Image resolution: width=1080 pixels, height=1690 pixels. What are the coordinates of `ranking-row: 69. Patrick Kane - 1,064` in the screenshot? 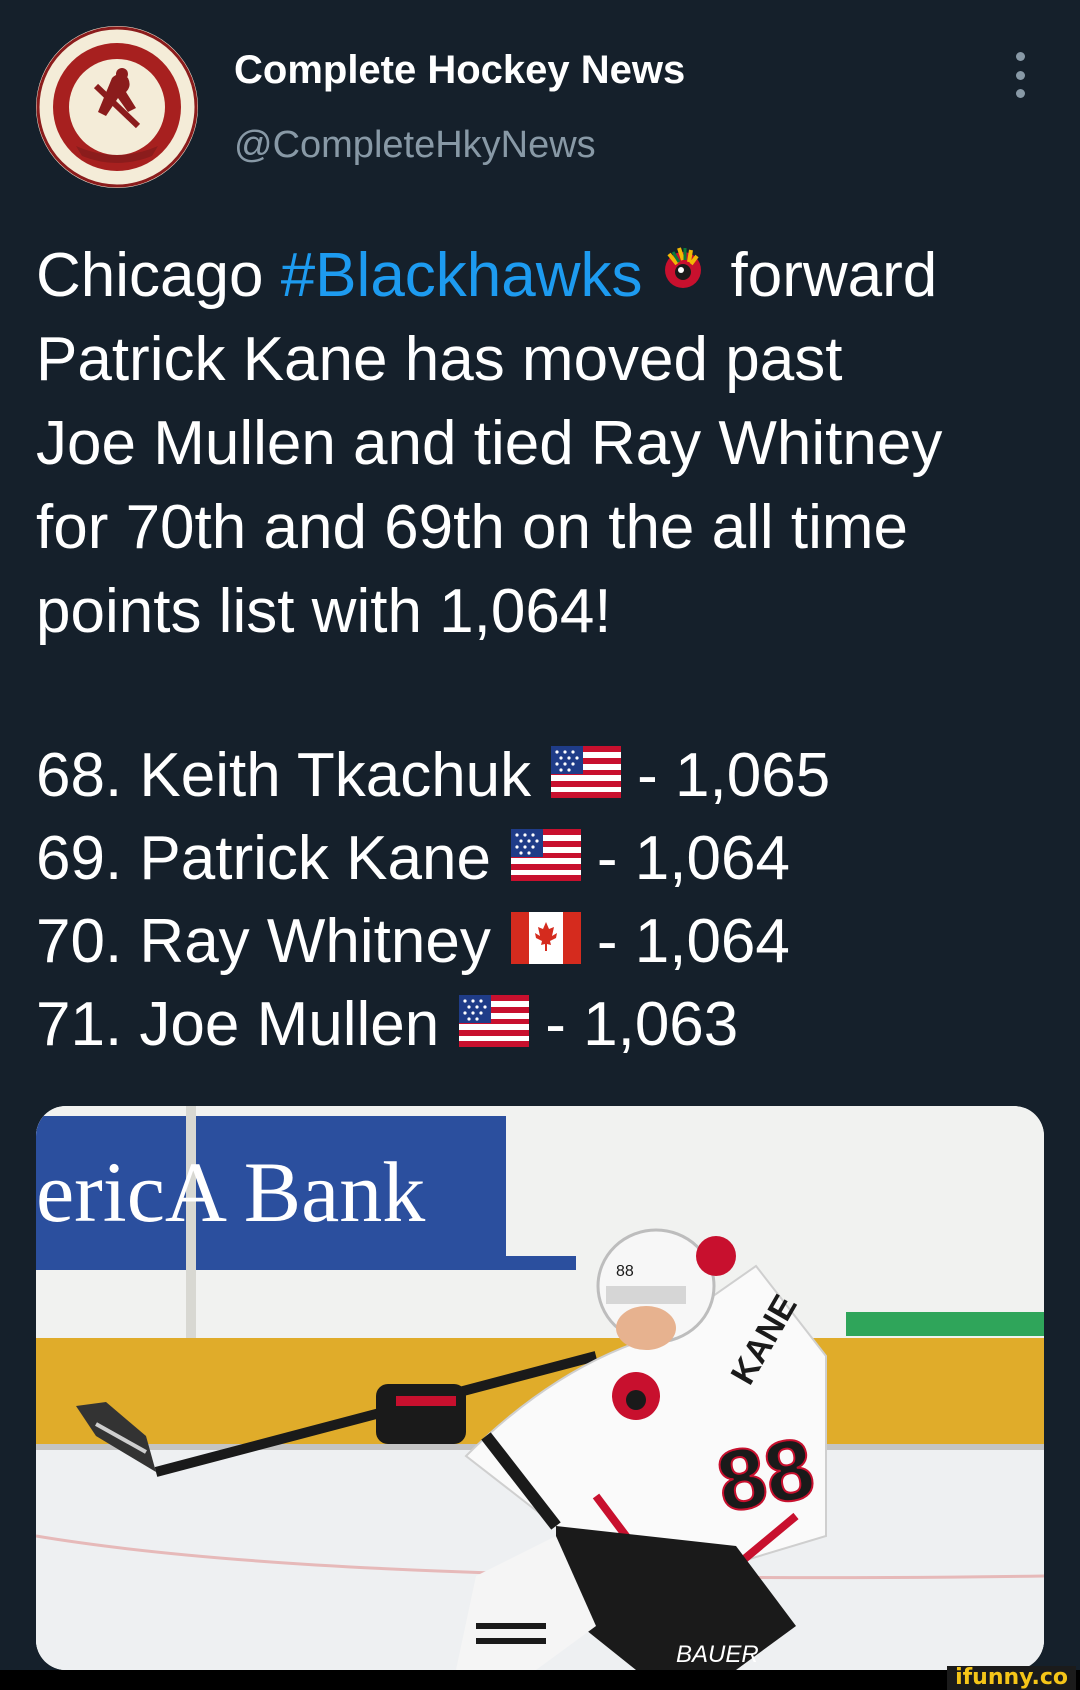 It's located at (541, 858).